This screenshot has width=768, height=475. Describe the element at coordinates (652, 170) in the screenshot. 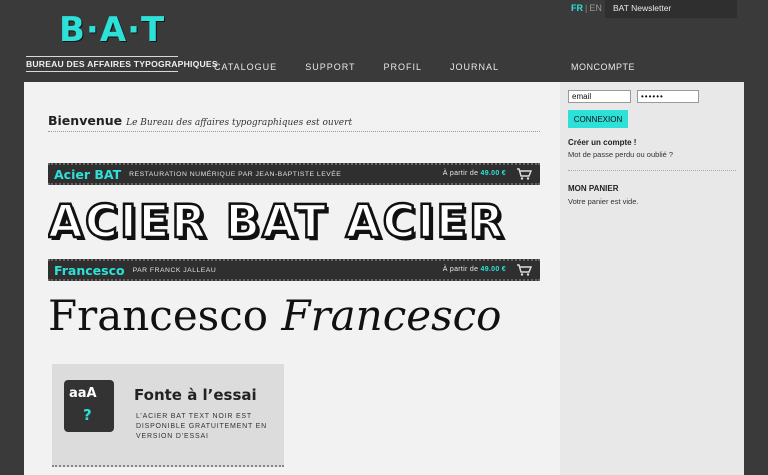

I see `sidebar-divider` at that location.